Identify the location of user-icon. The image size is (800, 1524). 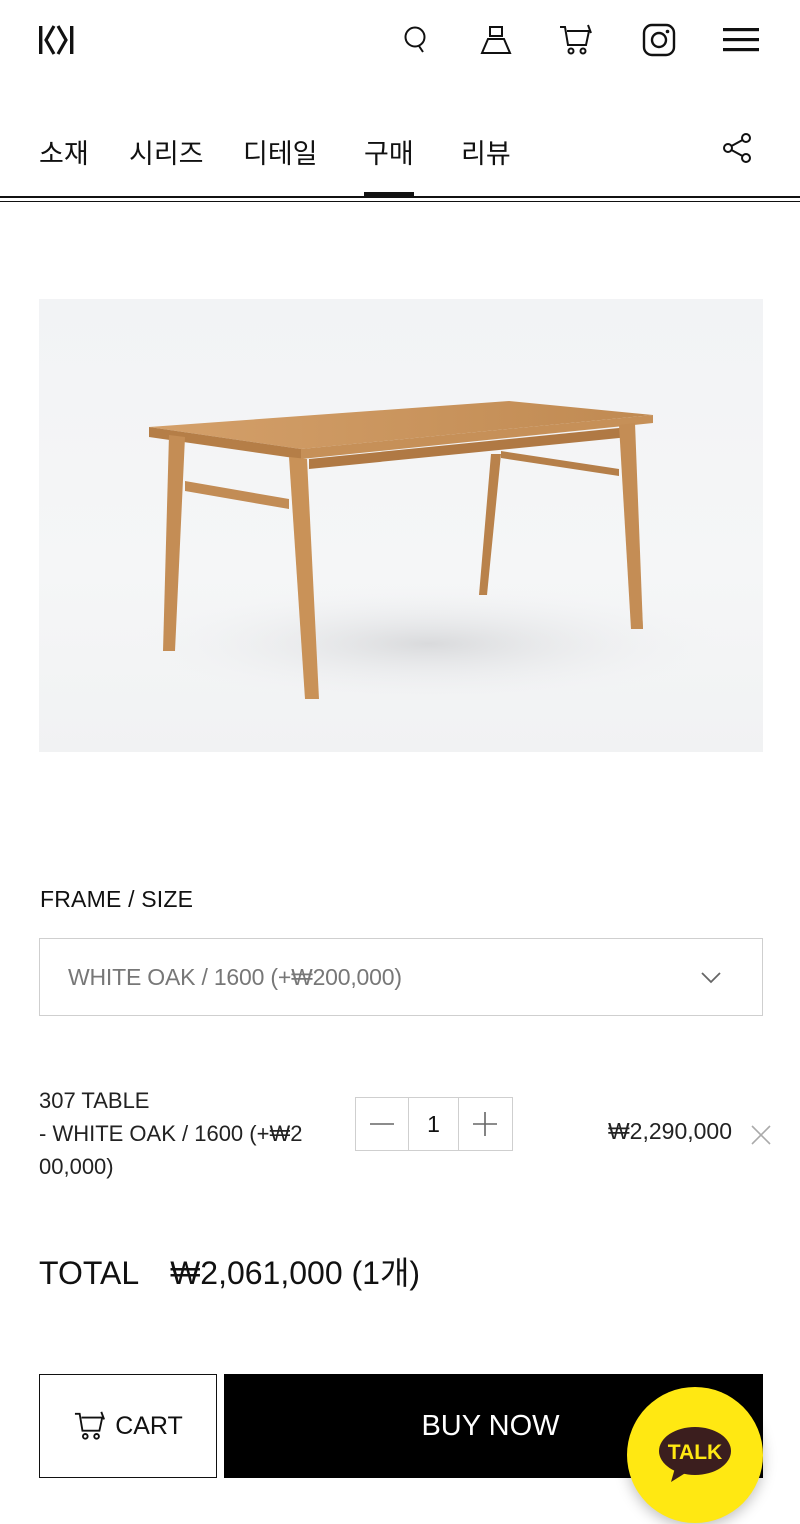
(496, 40).